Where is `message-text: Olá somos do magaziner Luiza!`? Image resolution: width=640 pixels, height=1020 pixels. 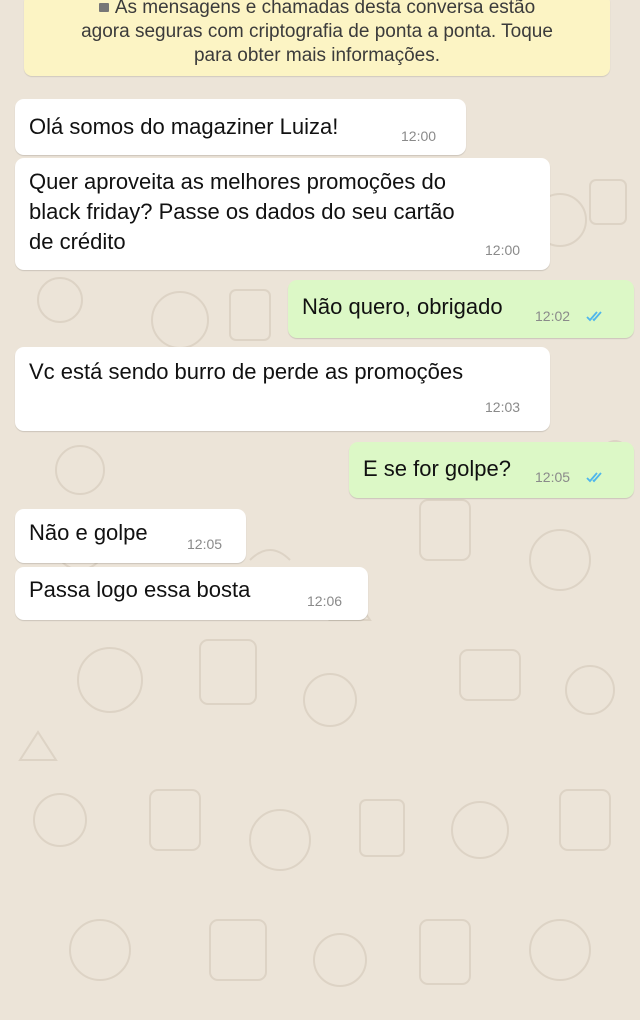
message-text: Olá somos do magaziner Luiza! is located at coordinates (184, 126).